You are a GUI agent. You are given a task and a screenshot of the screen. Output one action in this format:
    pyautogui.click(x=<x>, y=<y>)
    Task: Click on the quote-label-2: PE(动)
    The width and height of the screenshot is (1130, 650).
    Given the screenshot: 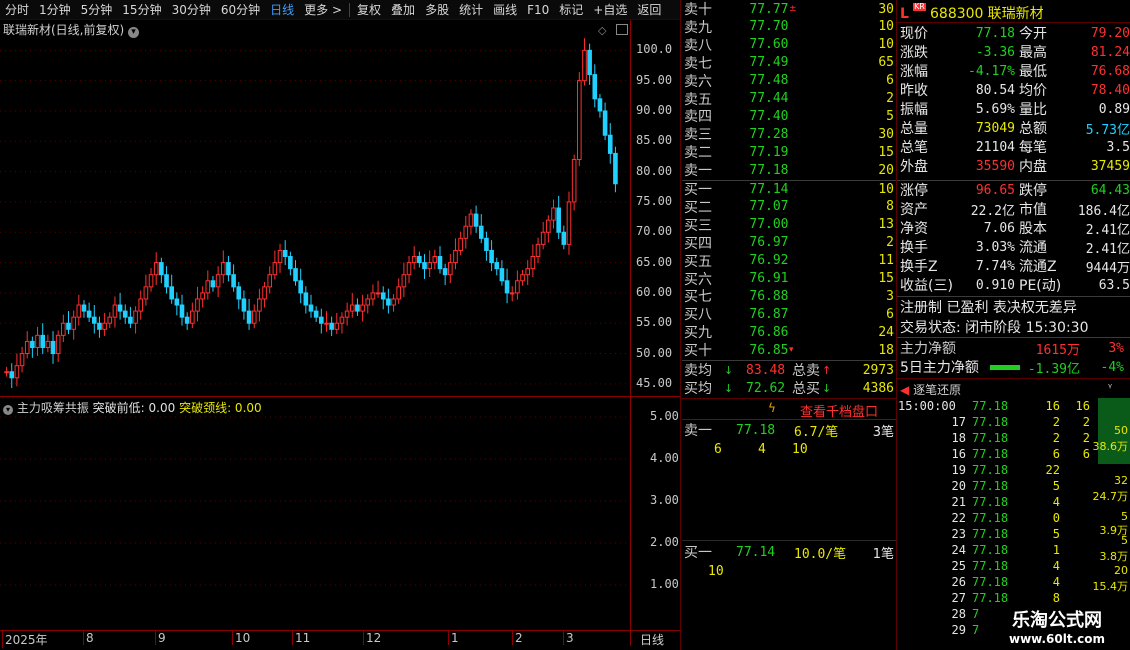 What is the action you would take?
    pyautogui.click(x=1040, y=286)
    